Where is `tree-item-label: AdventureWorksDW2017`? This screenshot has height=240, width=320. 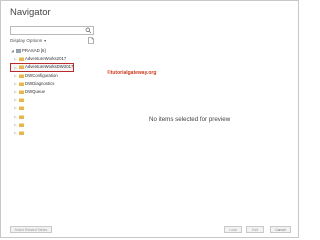
tree-item-label: AdventureWorksDW2017 is located at coordinates (49, 67).